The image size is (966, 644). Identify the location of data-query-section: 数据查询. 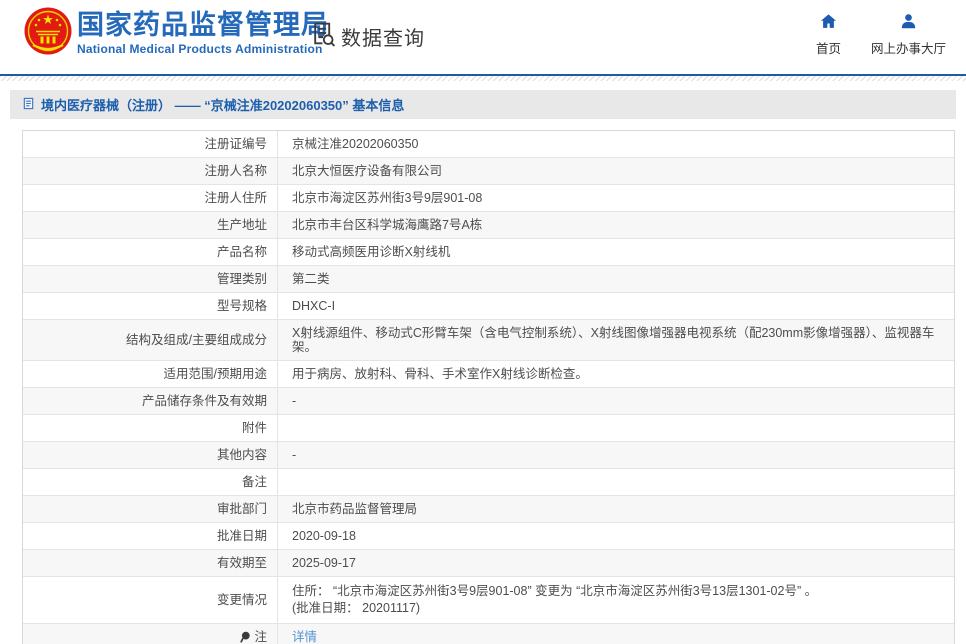
(367, 36).